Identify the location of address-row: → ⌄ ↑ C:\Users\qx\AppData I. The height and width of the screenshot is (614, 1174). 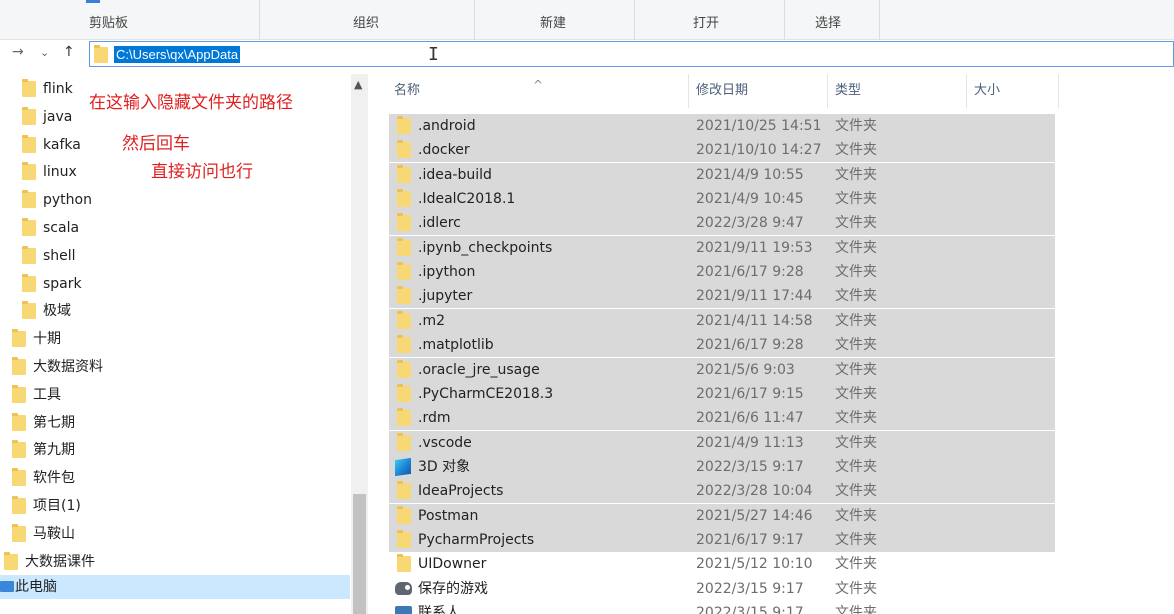
(587, 54).